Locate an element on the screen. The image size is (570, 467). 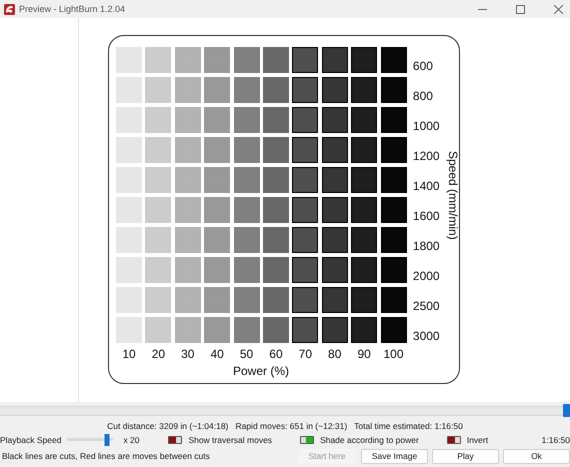
power-label: 60 is located at coordinates (276, 354).